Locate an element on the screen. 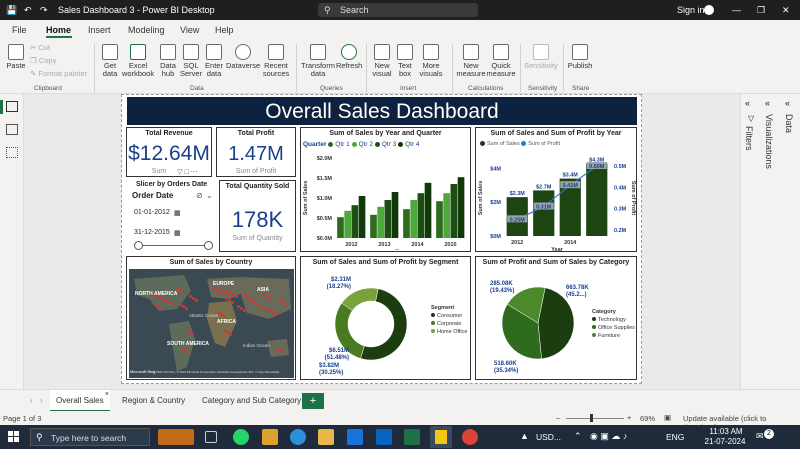  avatar is located at coordinates (709, 10).